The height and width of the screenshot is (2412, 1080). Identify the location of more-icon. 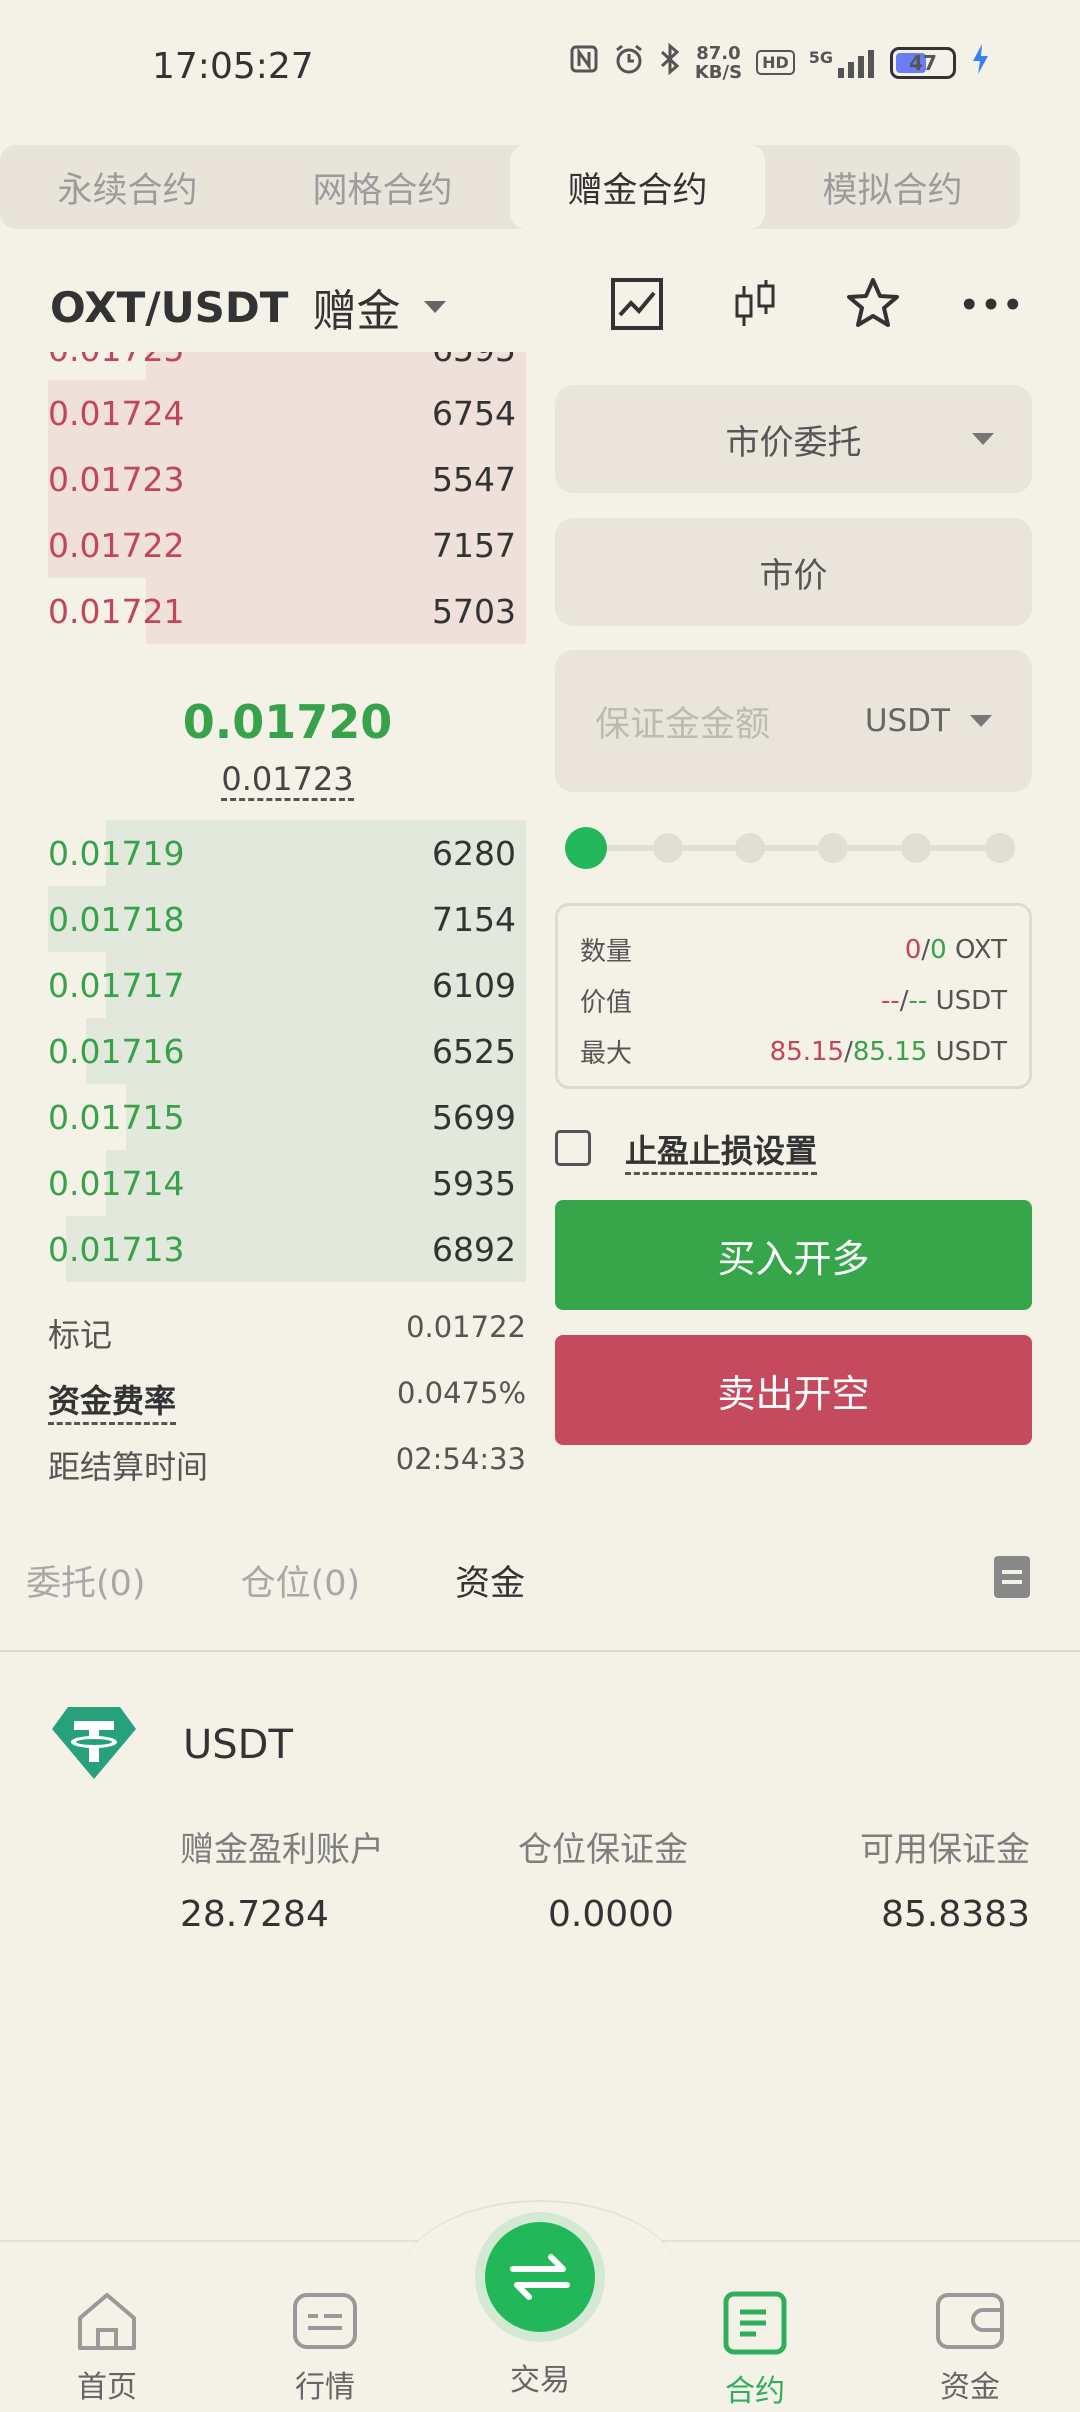
(991, 304).